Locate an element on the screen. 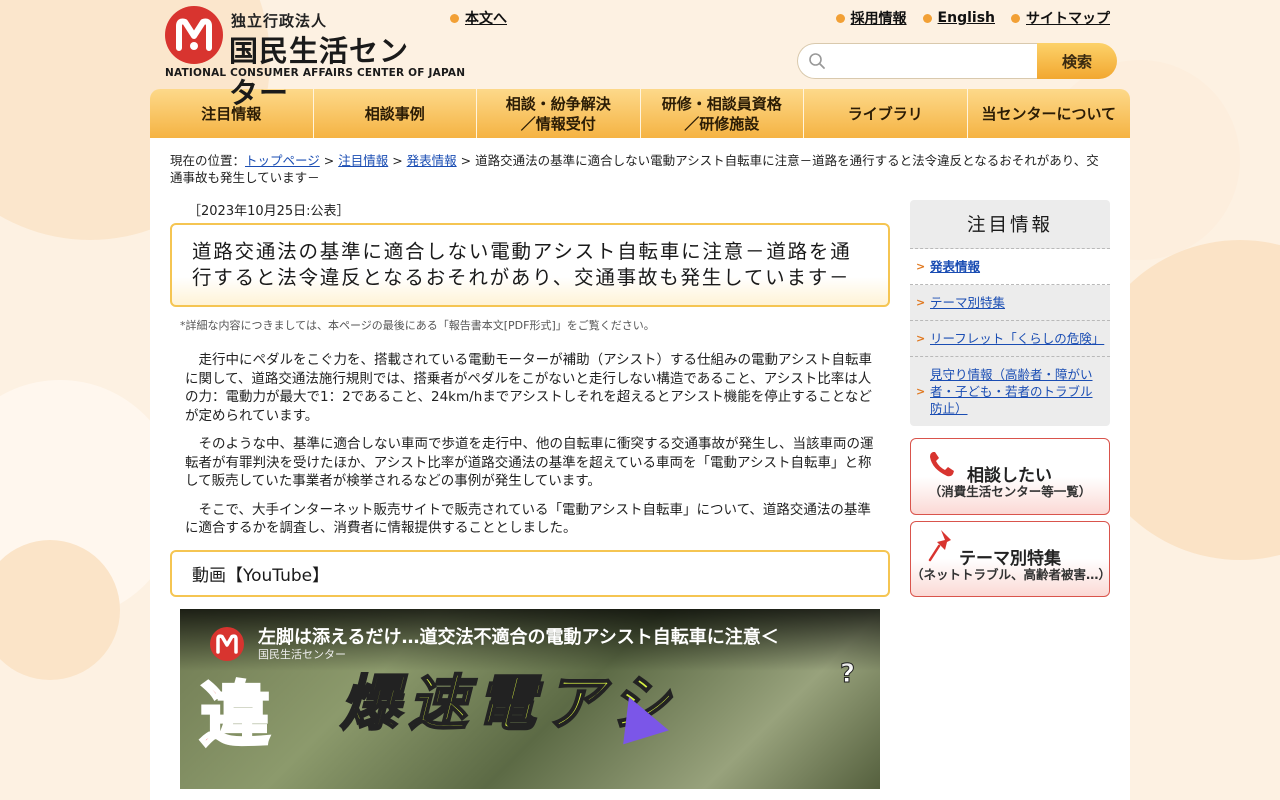  sidebar-item-press: > 発表情報 is located at coordinates (1010, 267).